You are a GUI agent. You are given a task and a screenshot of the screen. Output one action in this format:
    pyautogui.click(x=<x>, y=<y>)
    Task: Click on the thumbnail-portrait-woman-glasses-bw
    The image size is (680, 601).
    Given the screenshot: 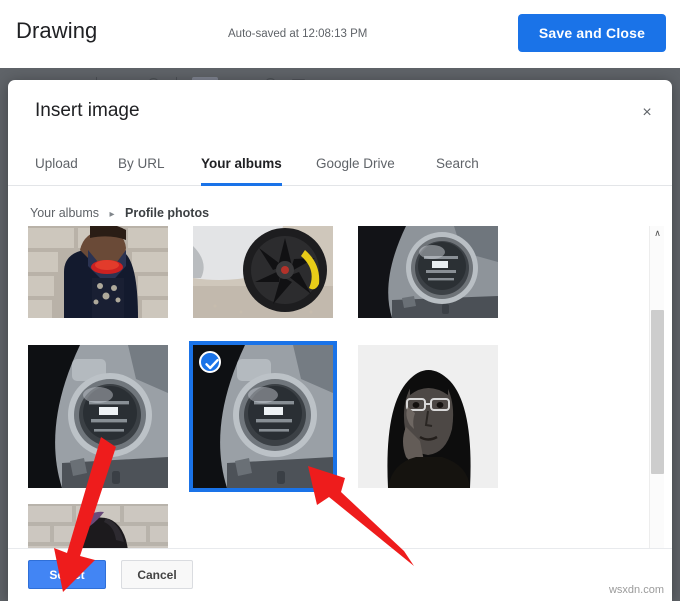 What is the action you would take?
    pyautogui.click(x=428, y=416)
    